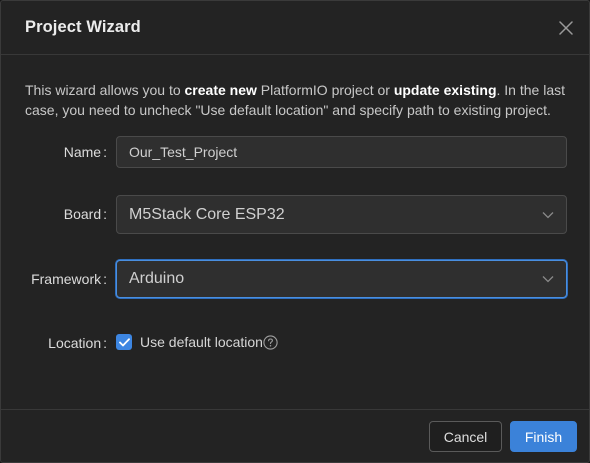 The width and height of the screenshot is (590, 463). Describe the element at coordinates (220, 90) in the screenshot. I see `emphasis-create-new: create new` at that location.